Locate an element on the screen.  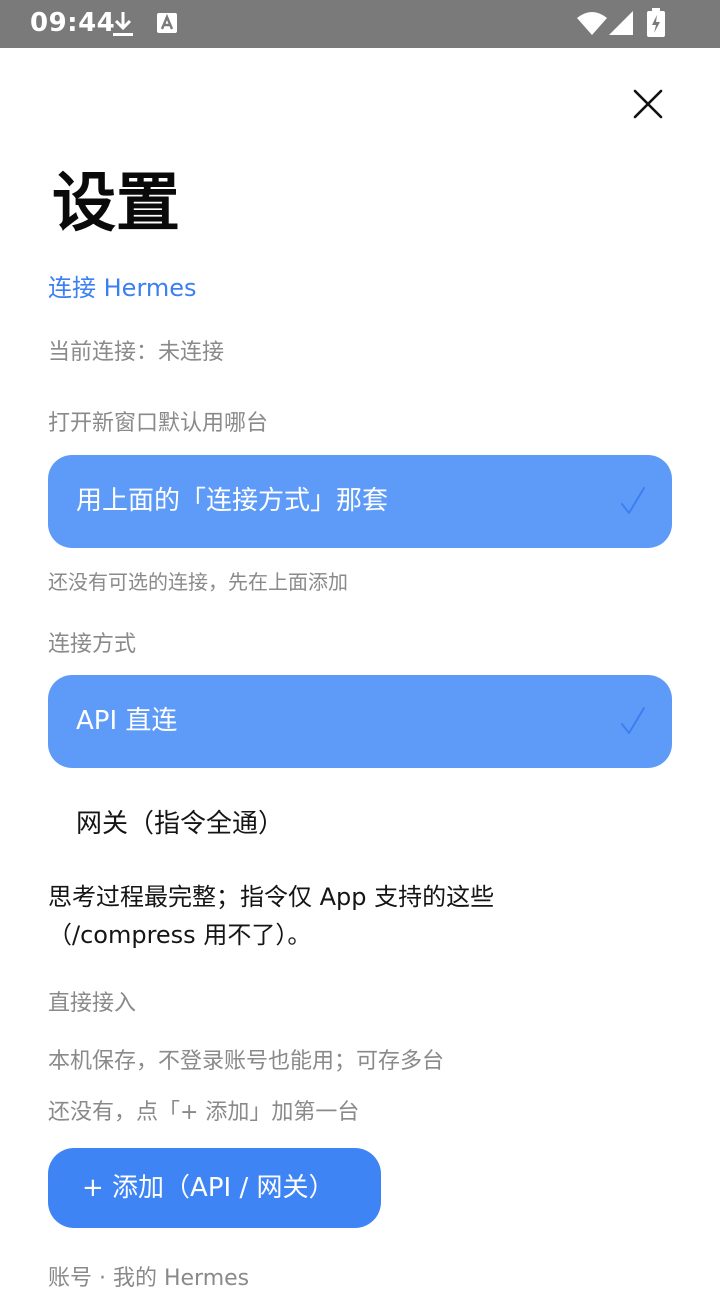
option-api-direct: API 直连 is located at coordinates (360, 721).